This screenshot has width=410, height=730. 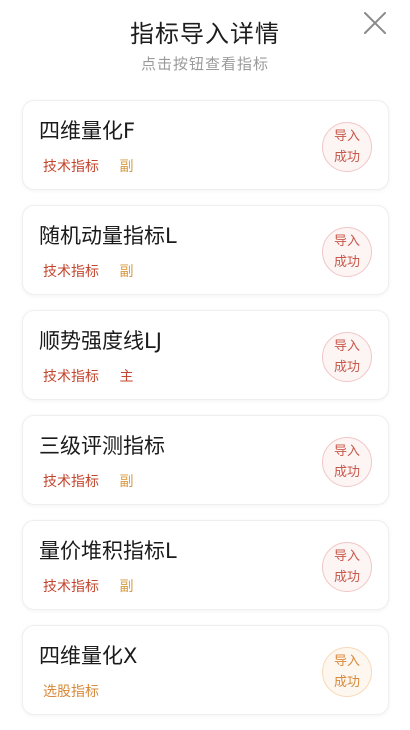 I want to click on indicator-name: 量价堆积指标L, so click(x=108, y=551).